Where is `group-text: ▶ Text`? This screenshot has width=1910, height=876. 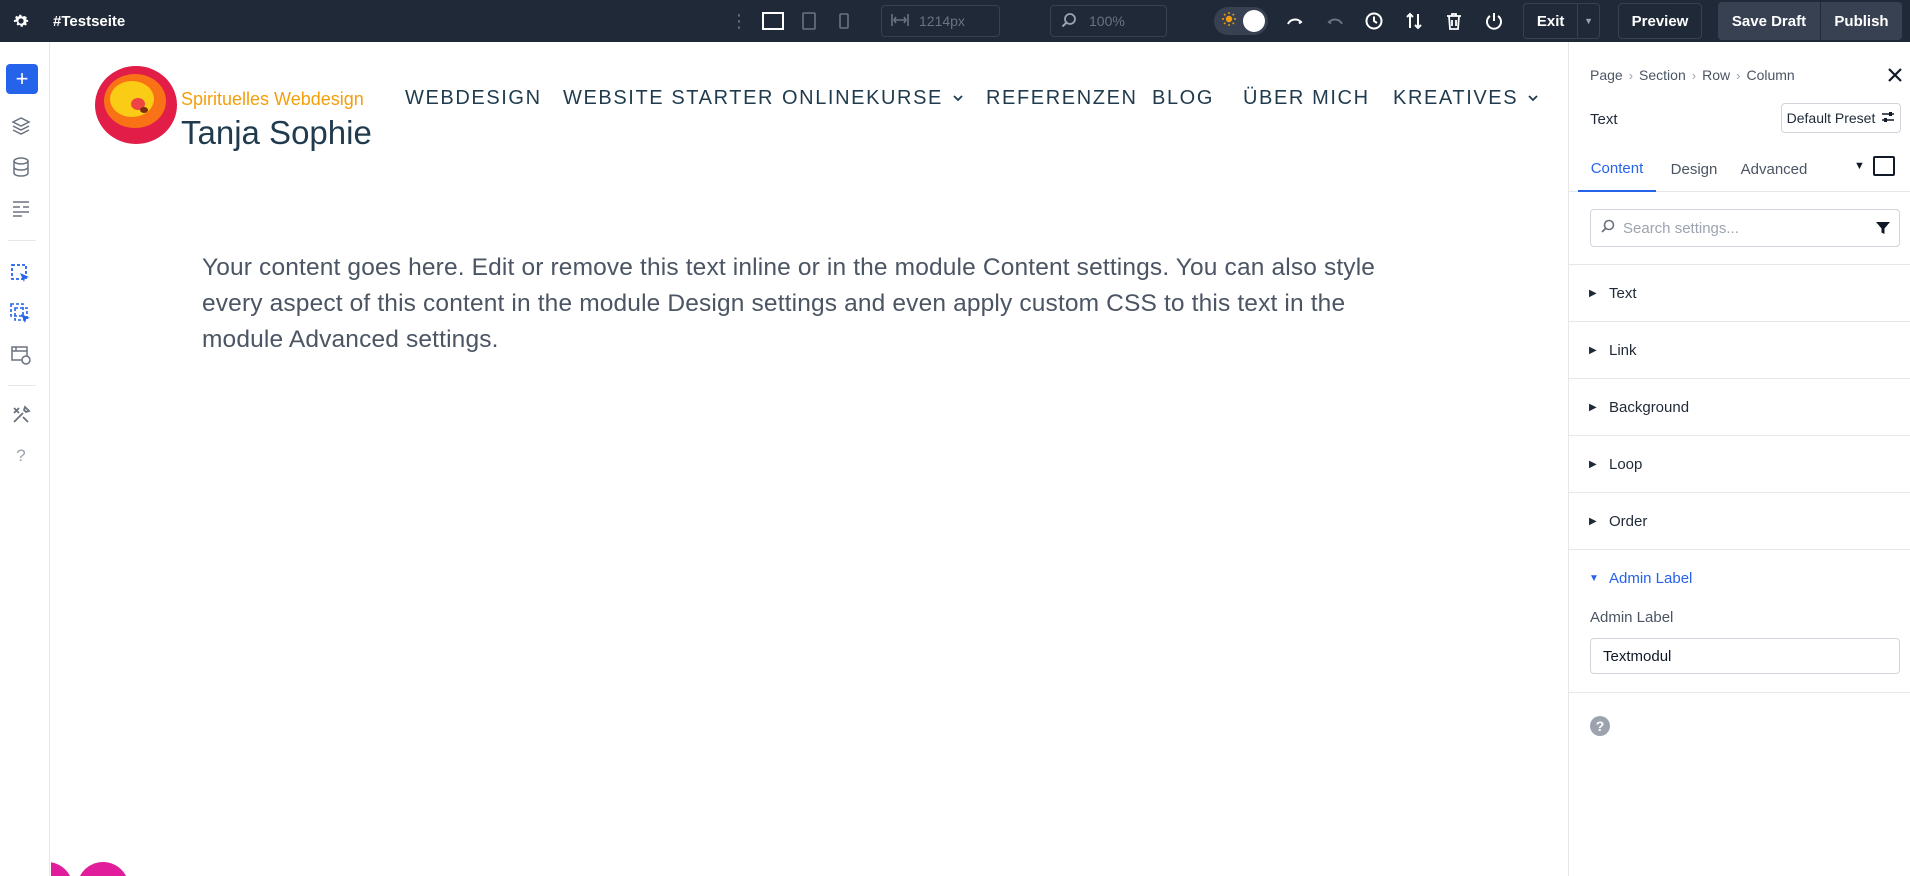
group-text: ▶ Text is located at coordinates (1739, 292).